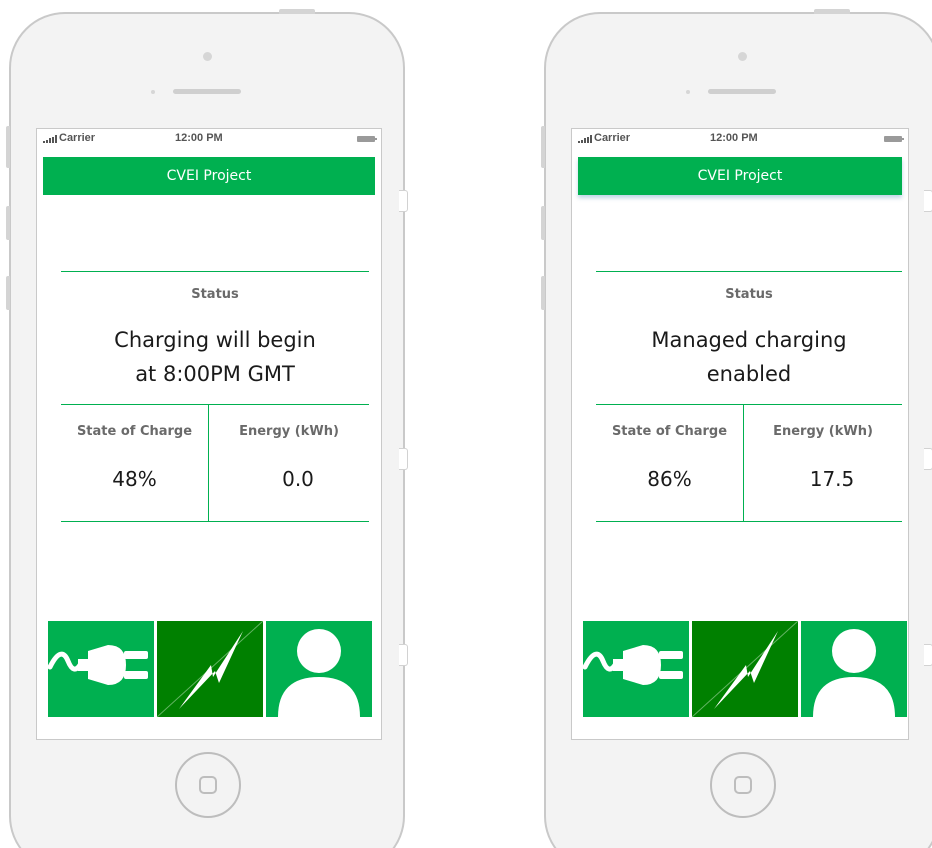 The width and height of the screenshot is (932, 848). I want to click on state-of-charge-value: 48%, so click(134, 479).